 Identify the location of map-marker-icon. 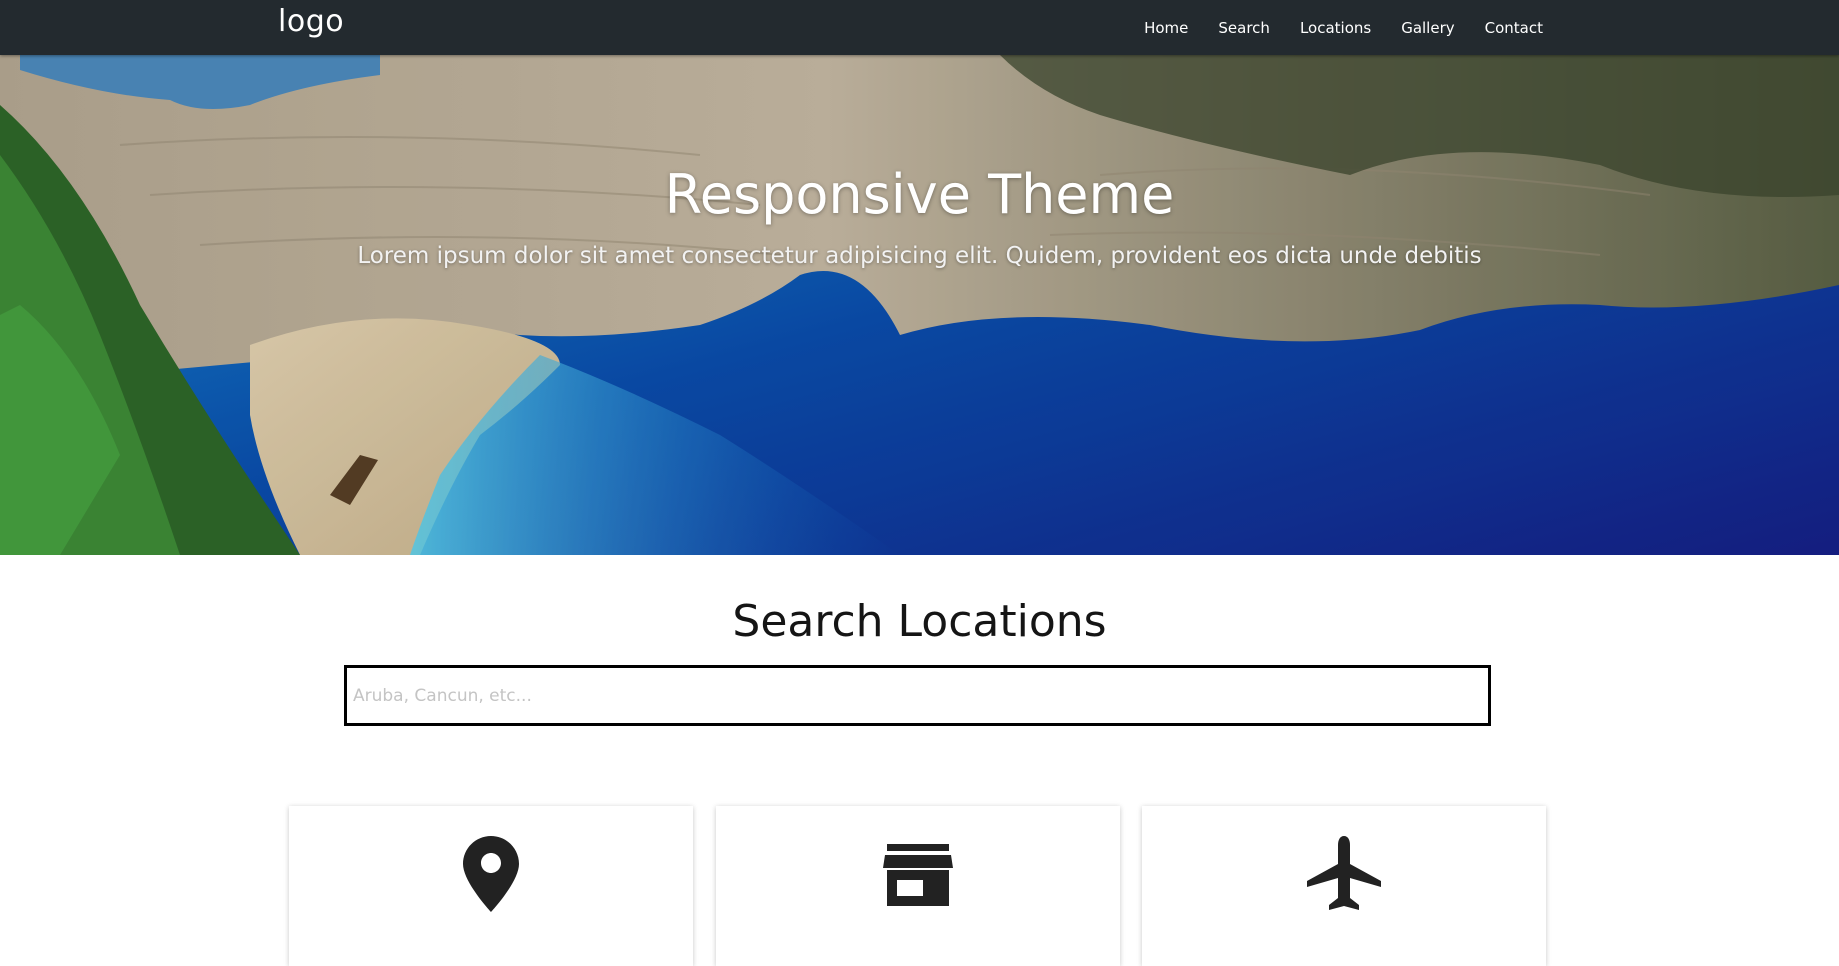
(491, 876).